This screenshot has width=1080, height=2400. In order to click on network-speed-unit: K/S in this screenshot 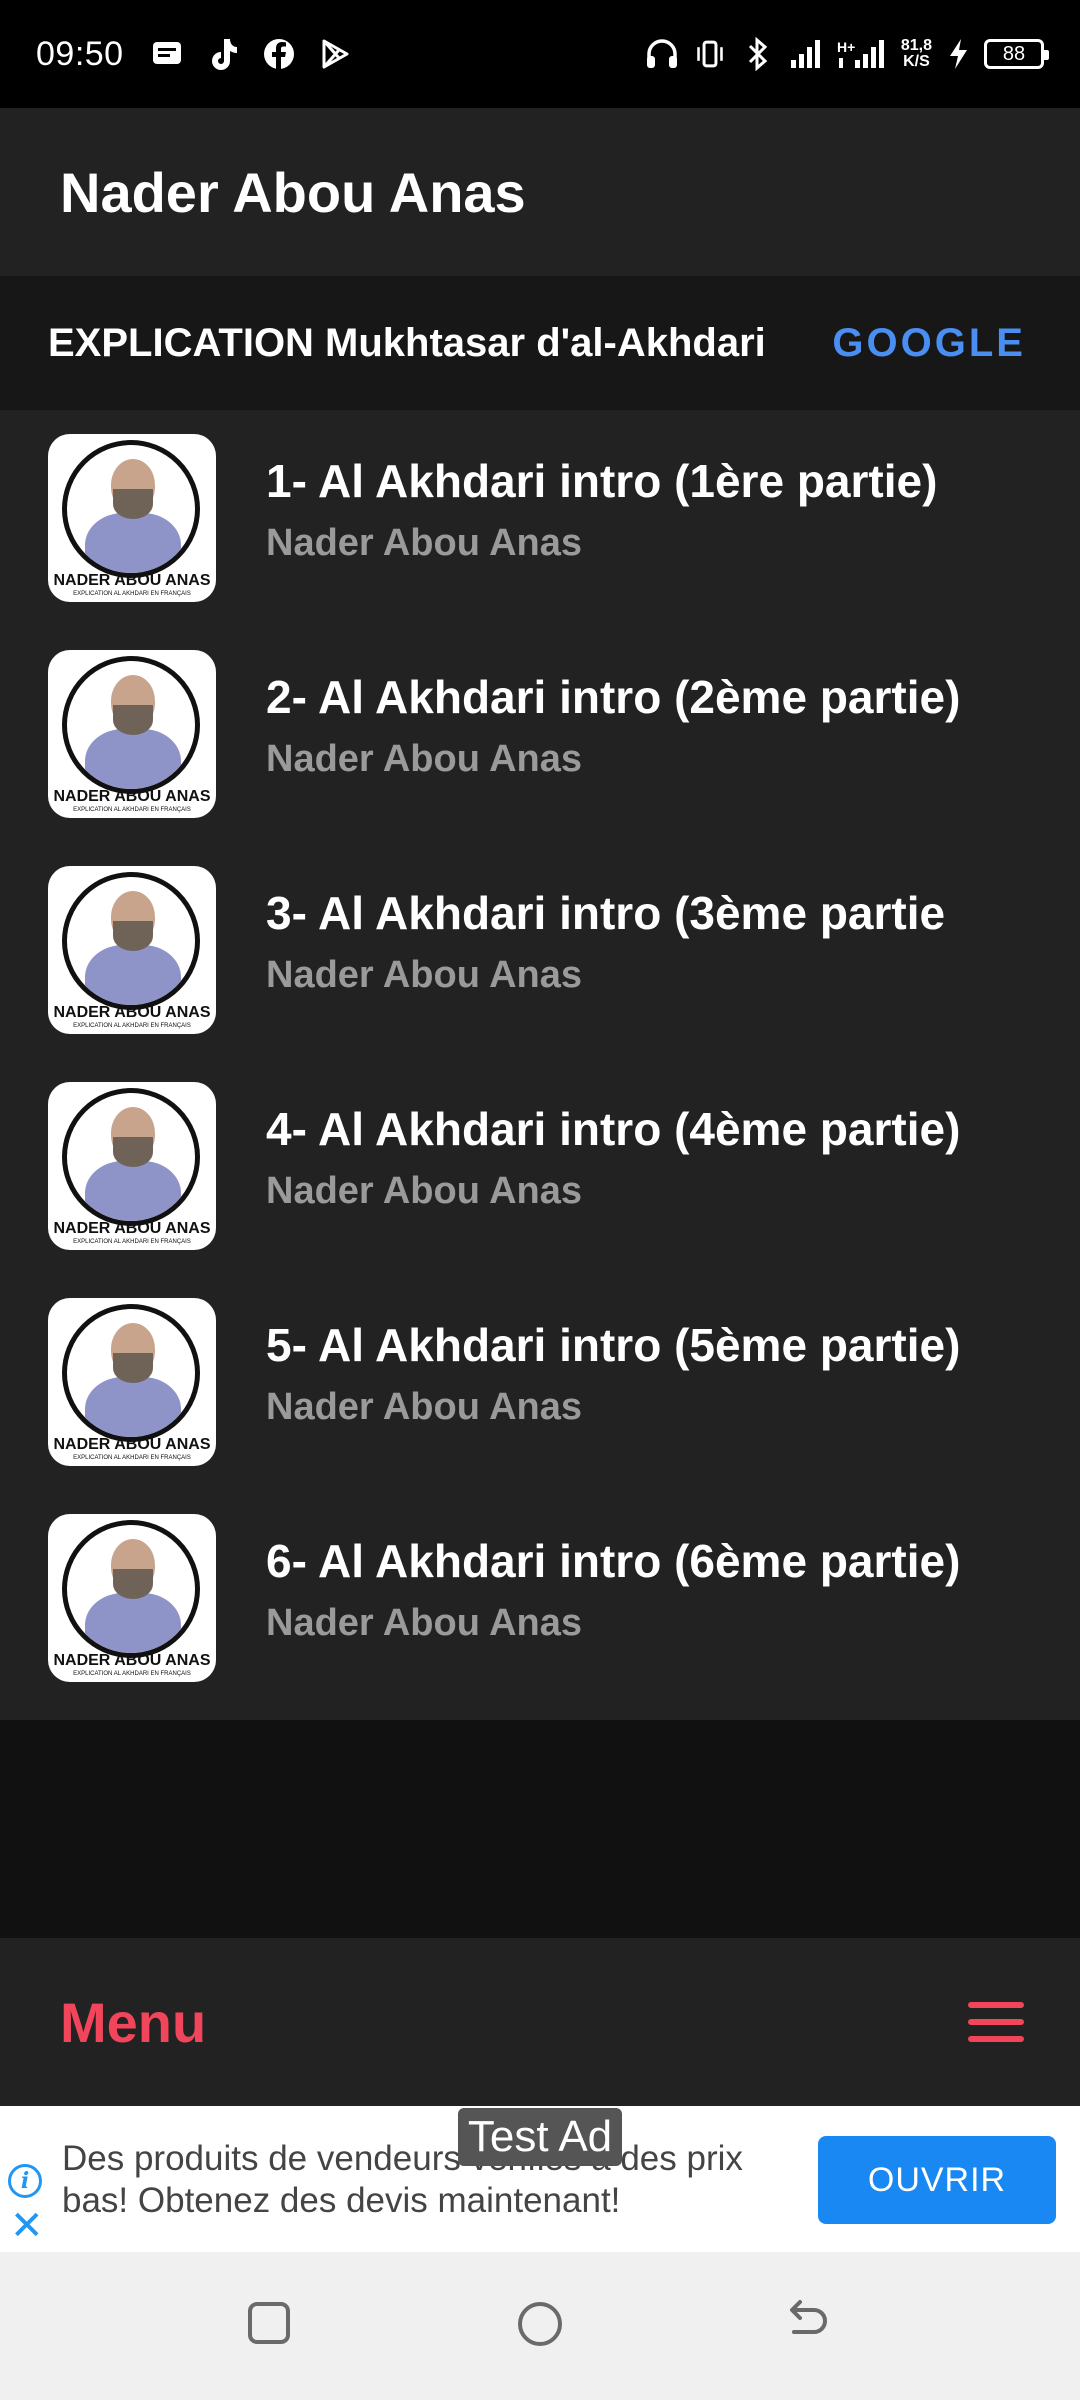, I will do `click(916, 61)`.